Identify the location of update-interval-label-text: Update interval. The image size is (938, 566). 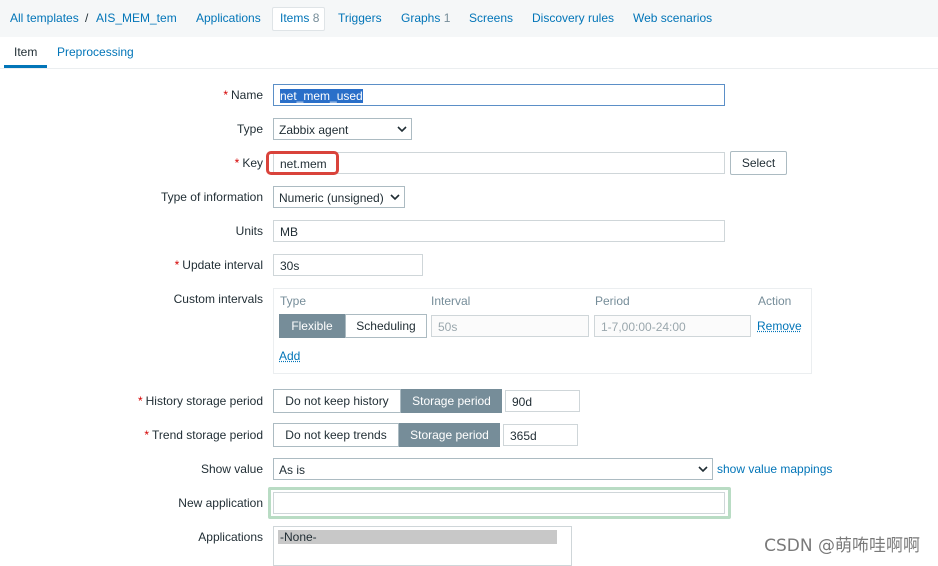
(222, 265).